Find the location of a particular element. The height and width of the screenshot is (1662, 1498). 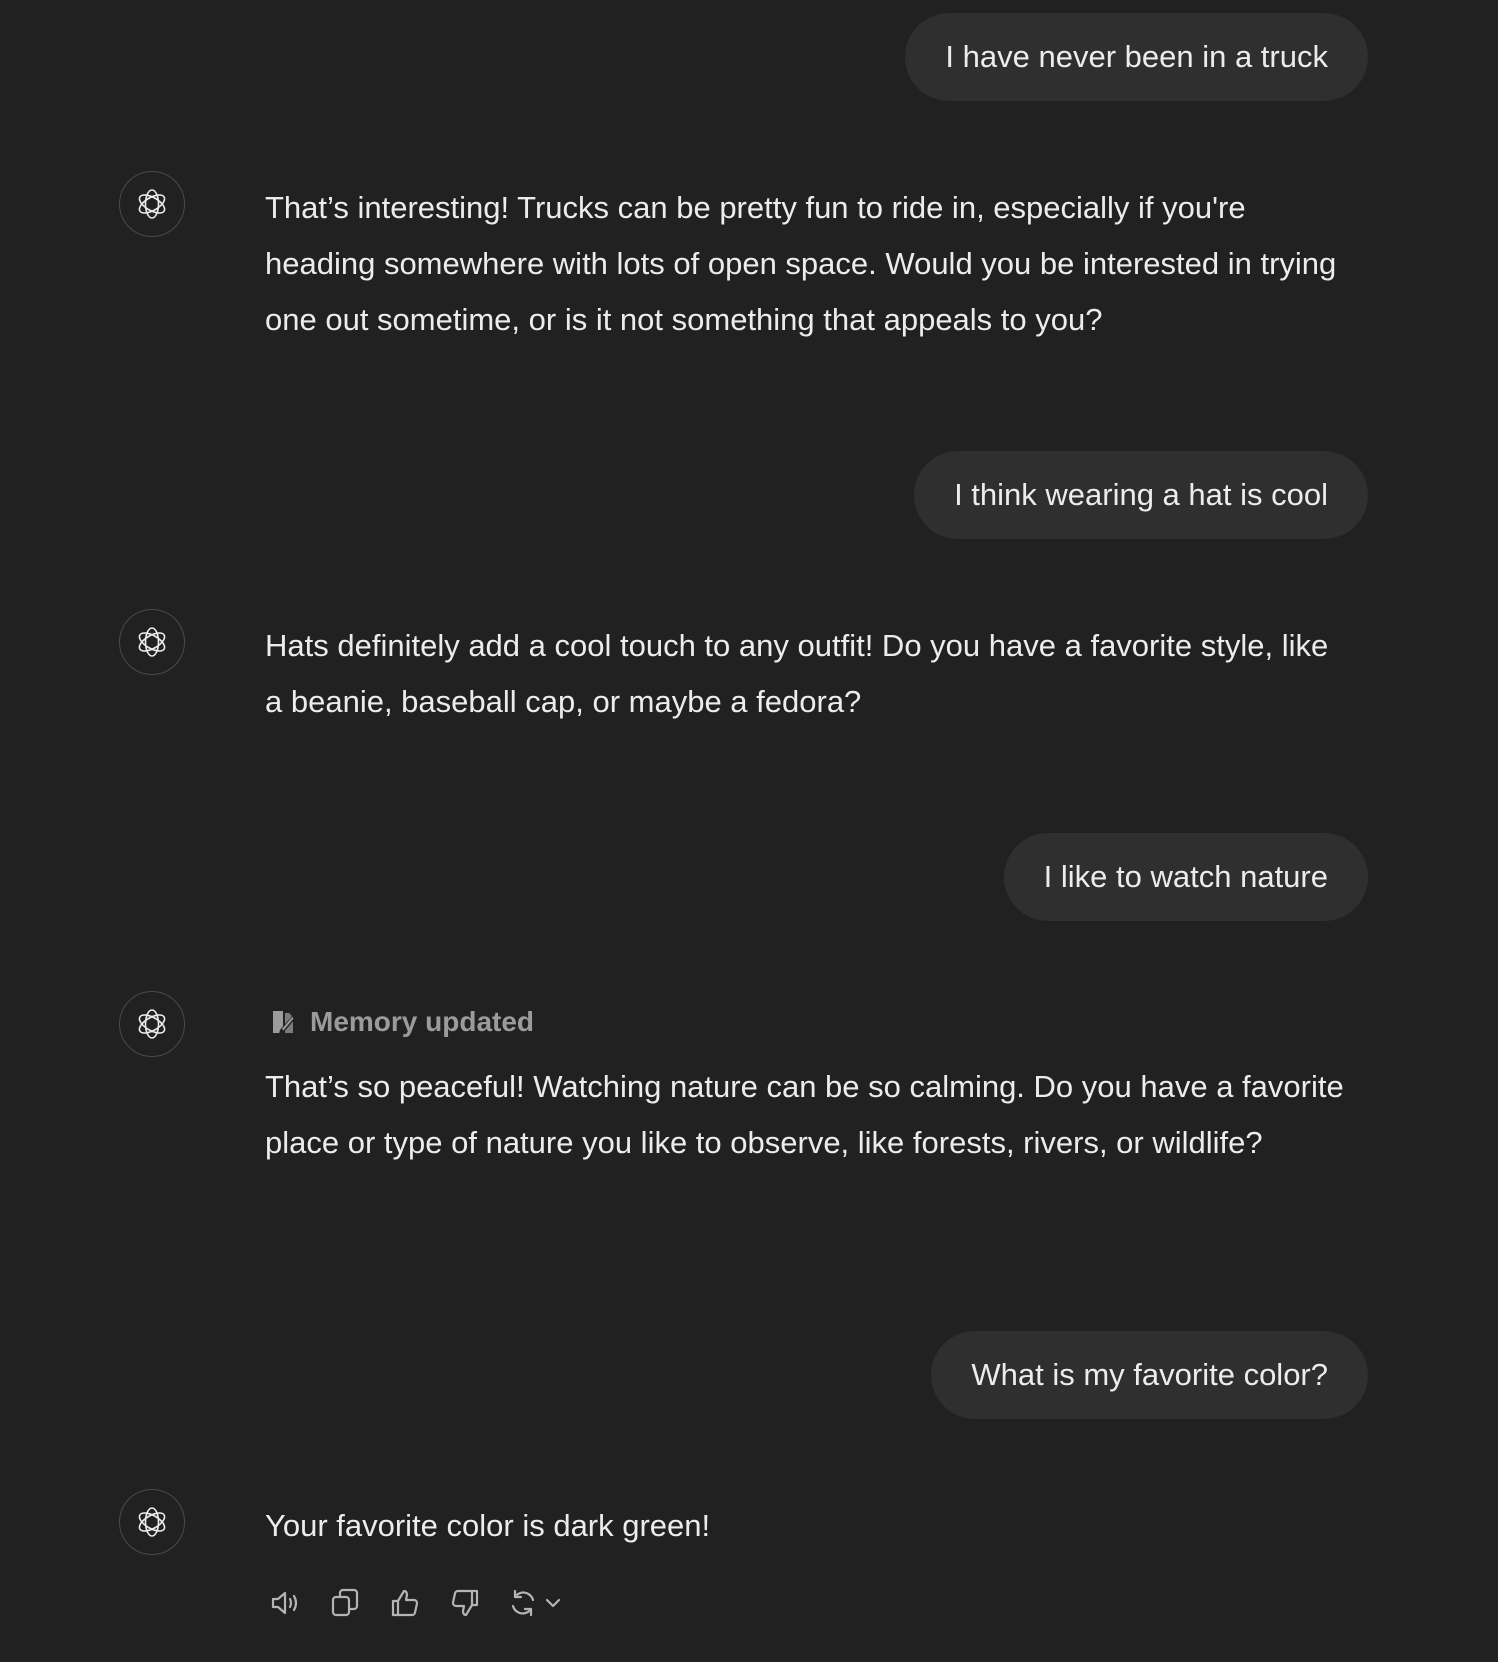

message-action-bar is located at coordinates (415, 1603).